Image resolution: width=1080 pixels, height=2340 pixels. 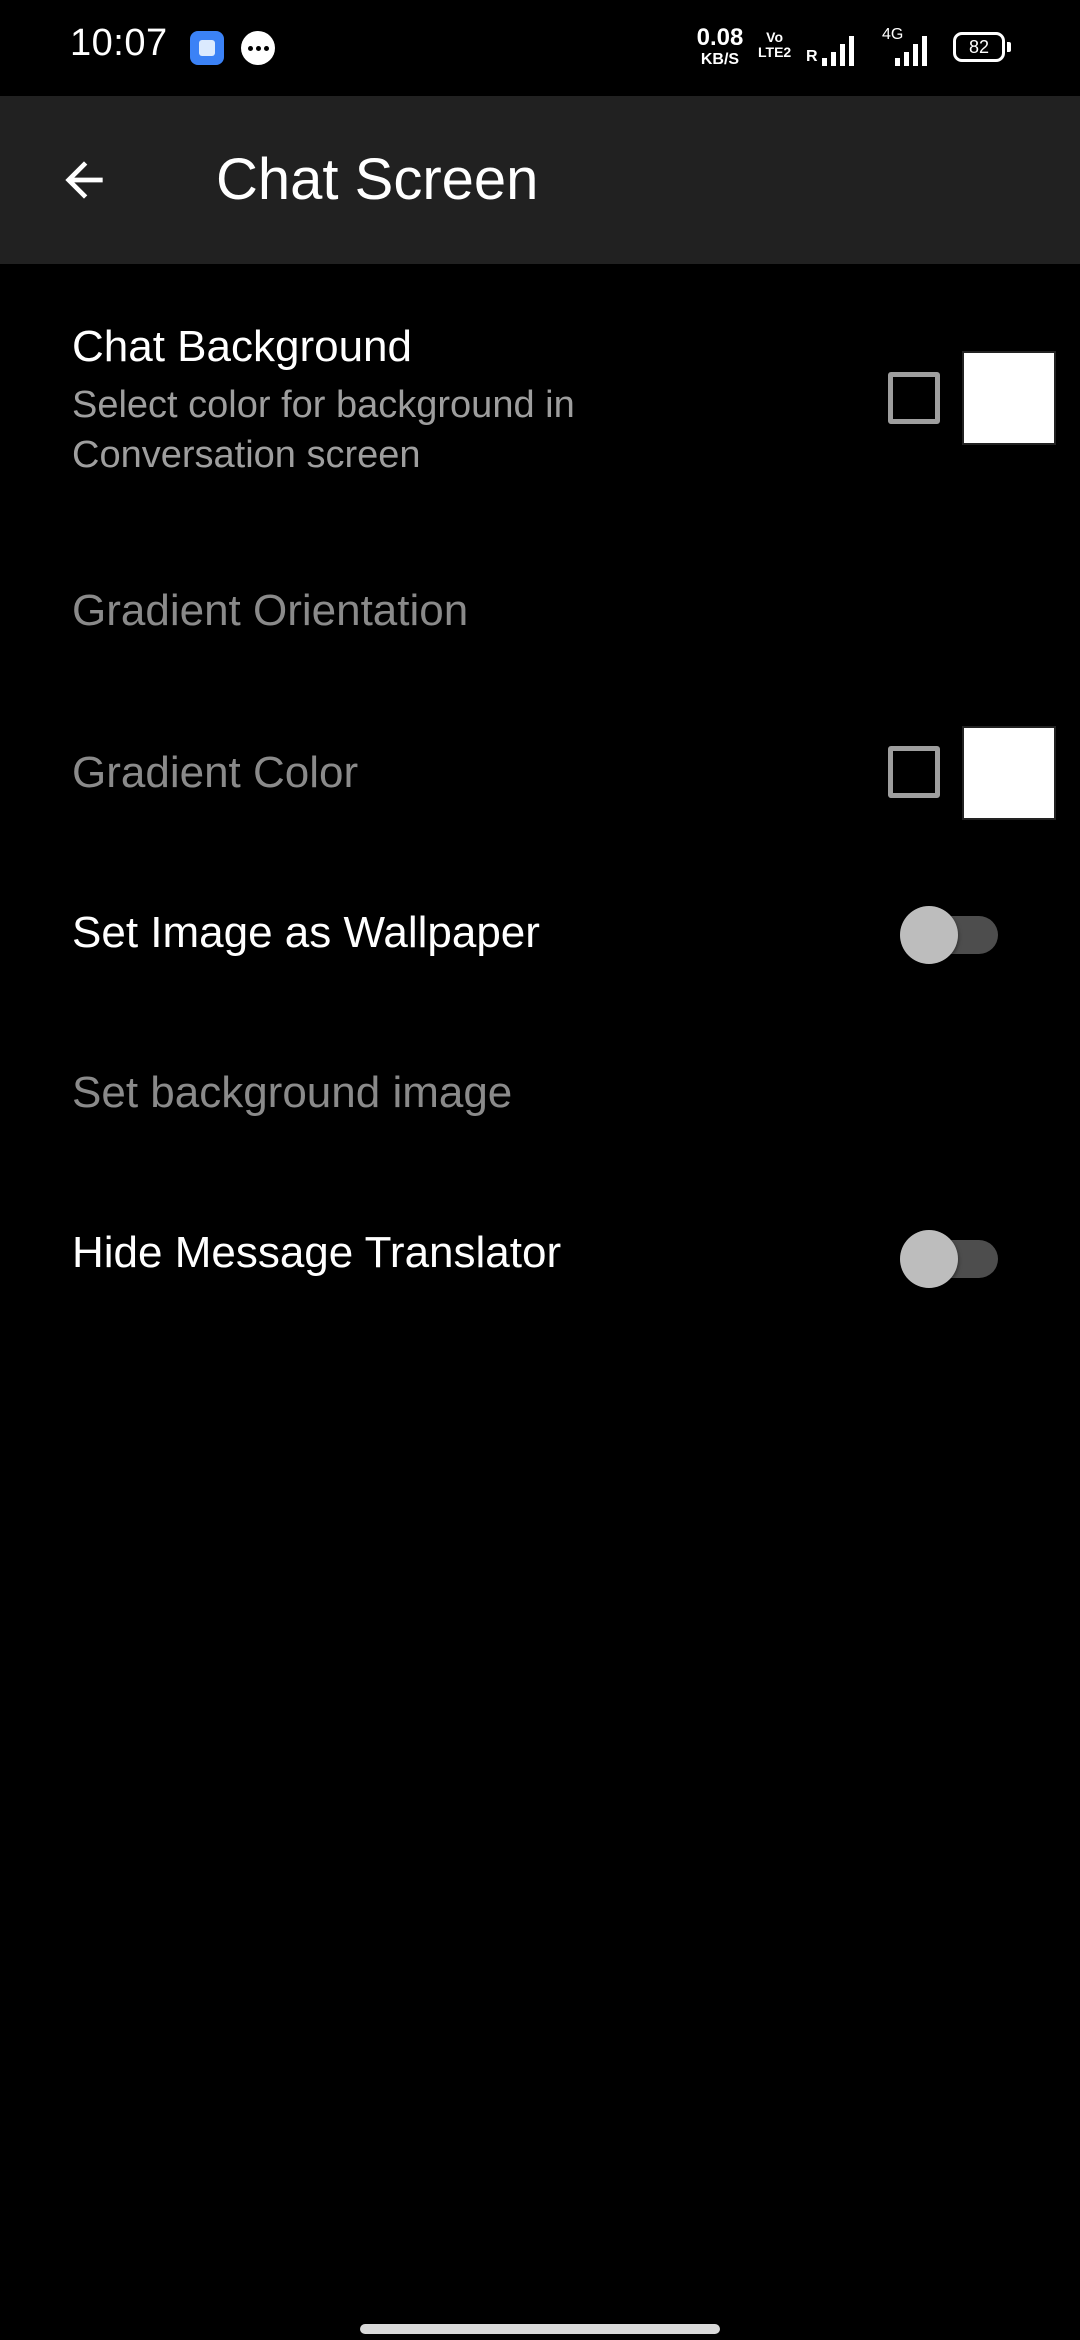 What do you see at coordinates (775, 37) in the screenshot?
I see `volte-top: Vo` at bounding box center [775, 37].